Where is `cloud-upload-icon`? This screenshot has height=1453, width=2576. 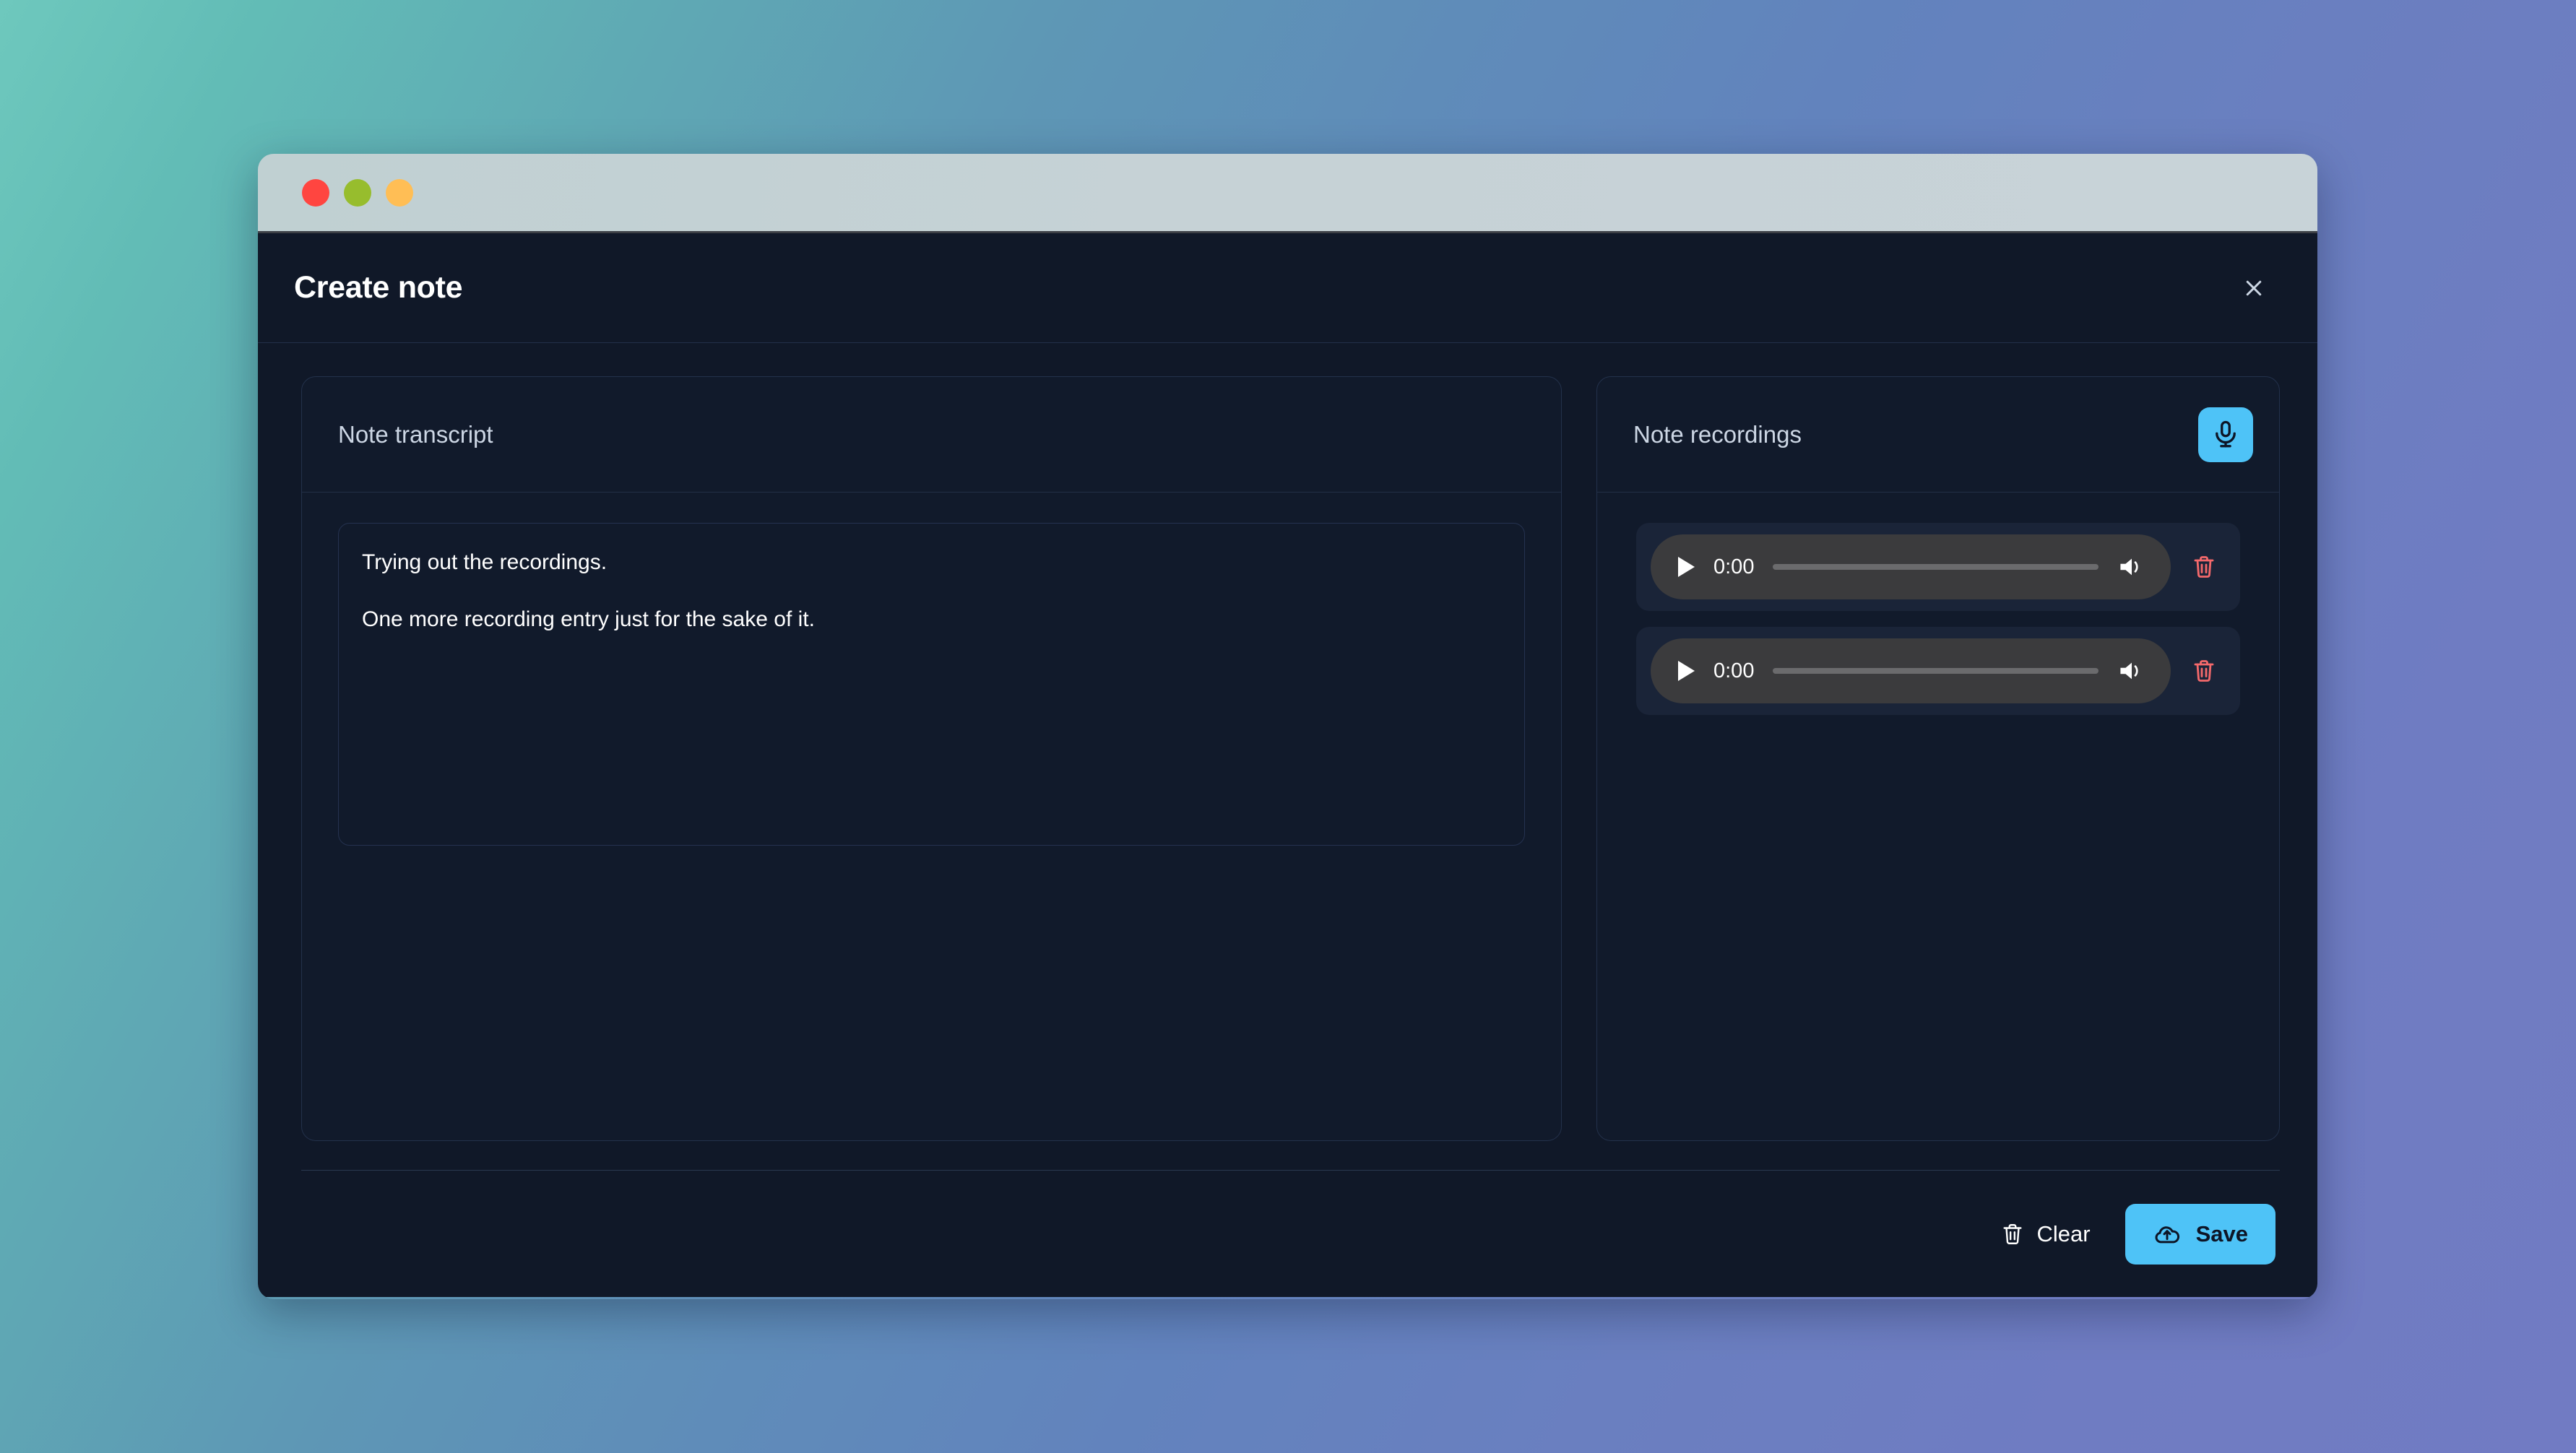 cloud-upload-icon is located at coordinates (2167, 1234).